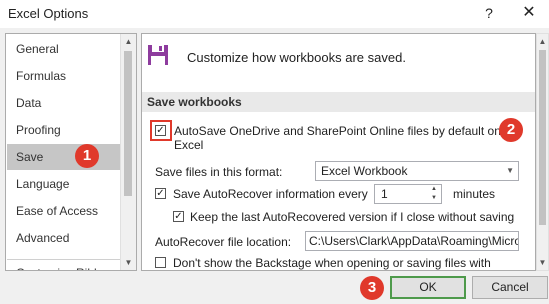  What do you see at coordinates (510, 287) in the screenshot?
I see `cancel-button: Cancel` at bounding box center [510, 287].